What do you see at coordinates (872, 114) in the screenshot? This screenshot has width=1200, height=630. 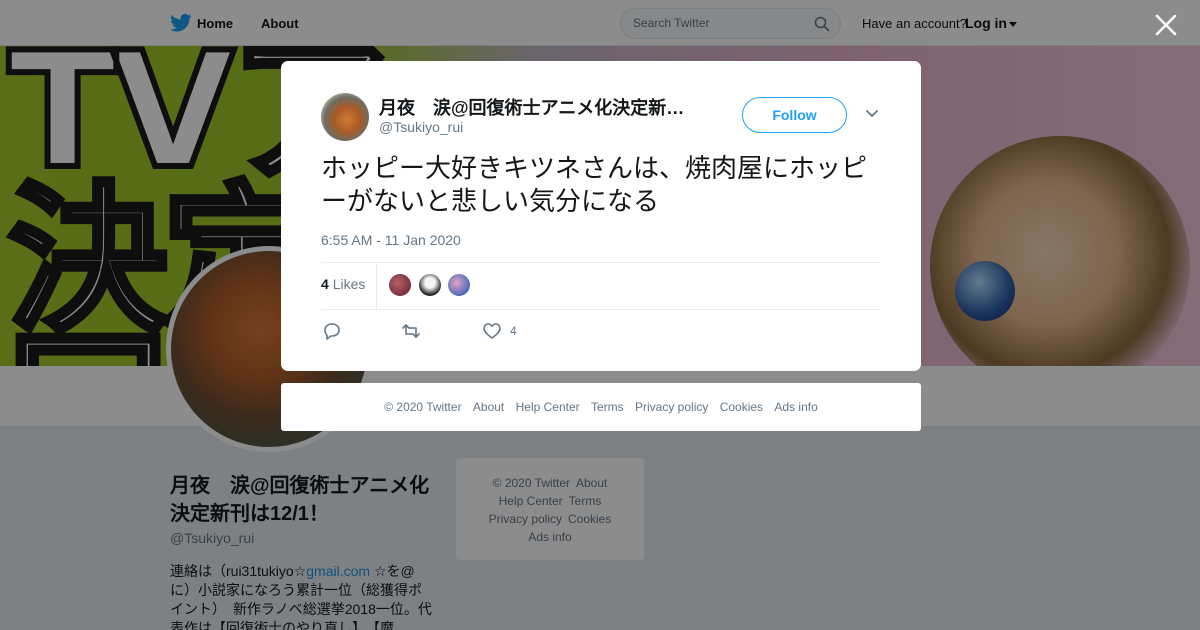 I see `chevron-down-icon` at bounding box center [872, 114].